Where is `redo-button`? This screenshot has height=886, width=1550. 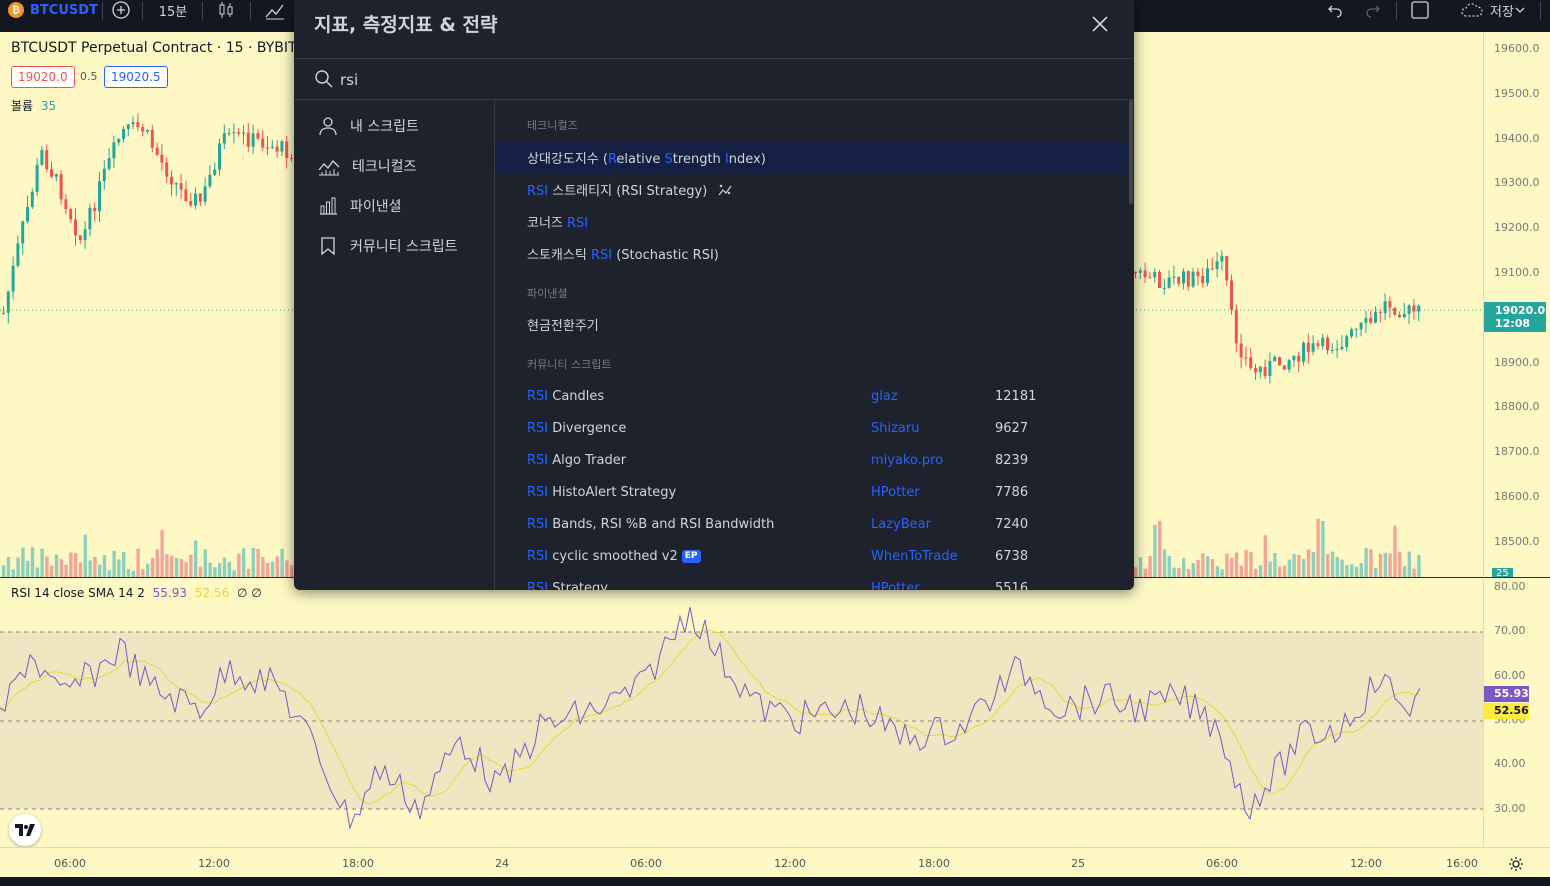
redo-button is located at coordinates (1373, 10).